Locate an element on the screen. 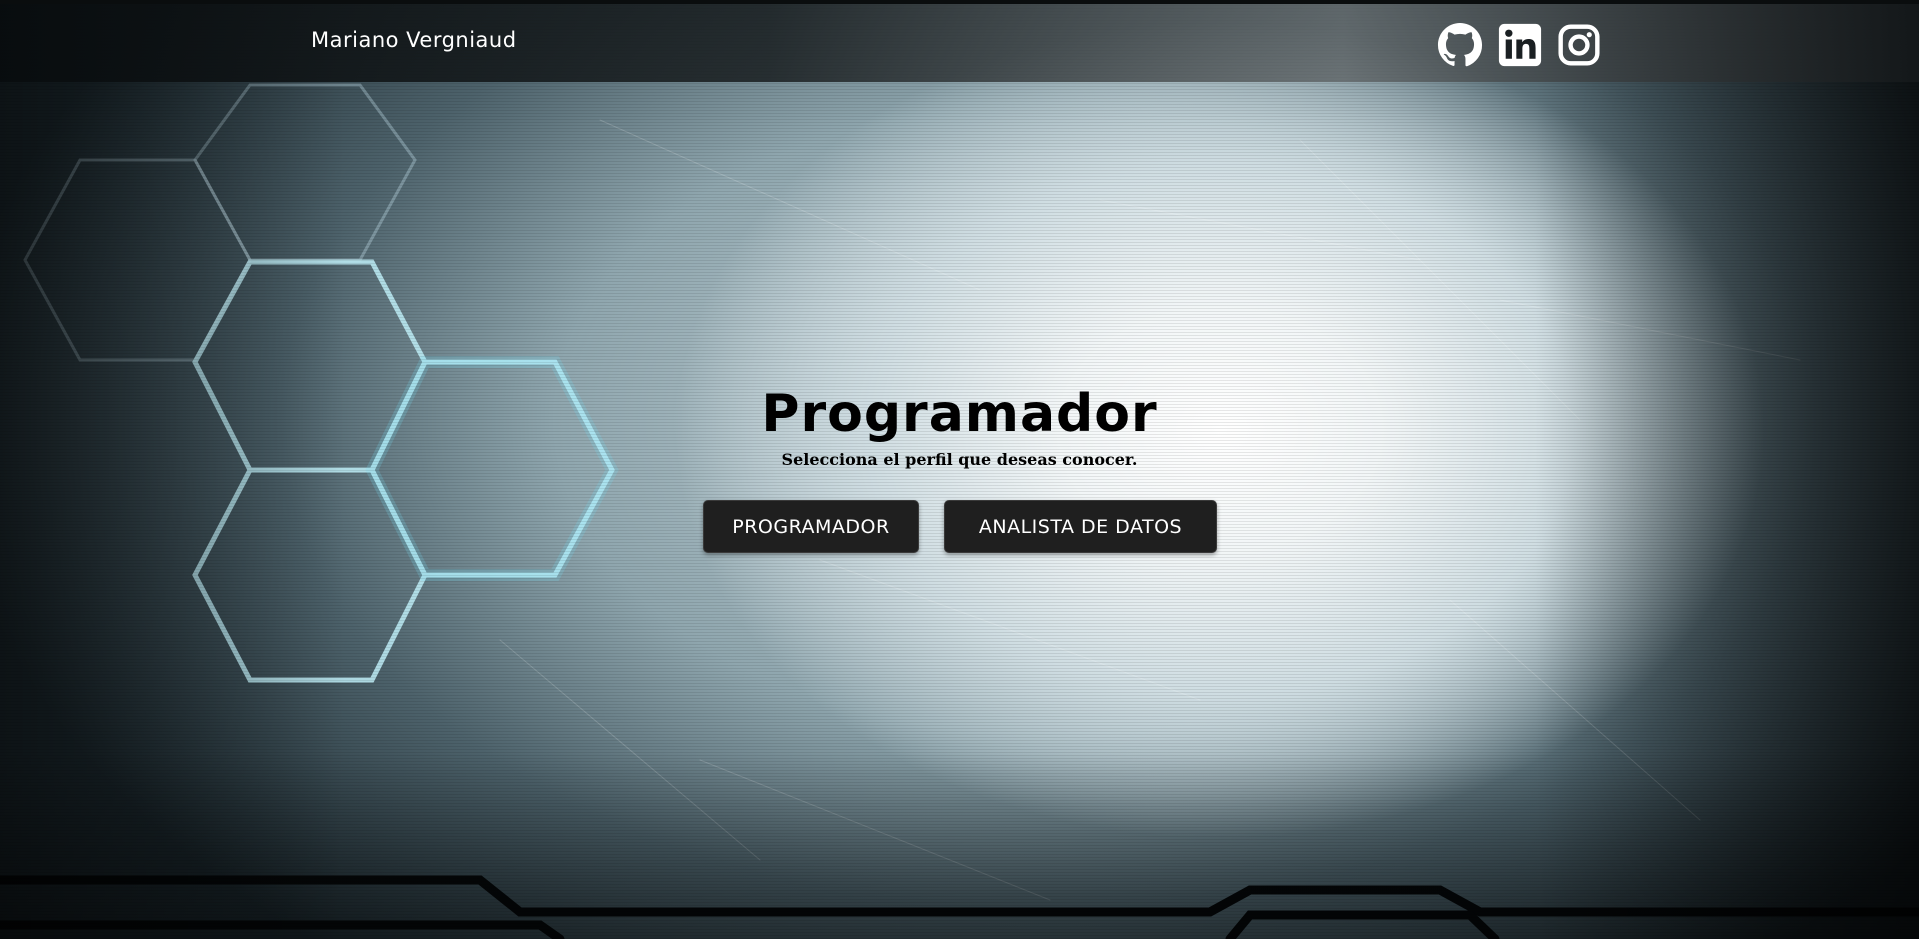  github-link is located at coordinates (1460, 45).